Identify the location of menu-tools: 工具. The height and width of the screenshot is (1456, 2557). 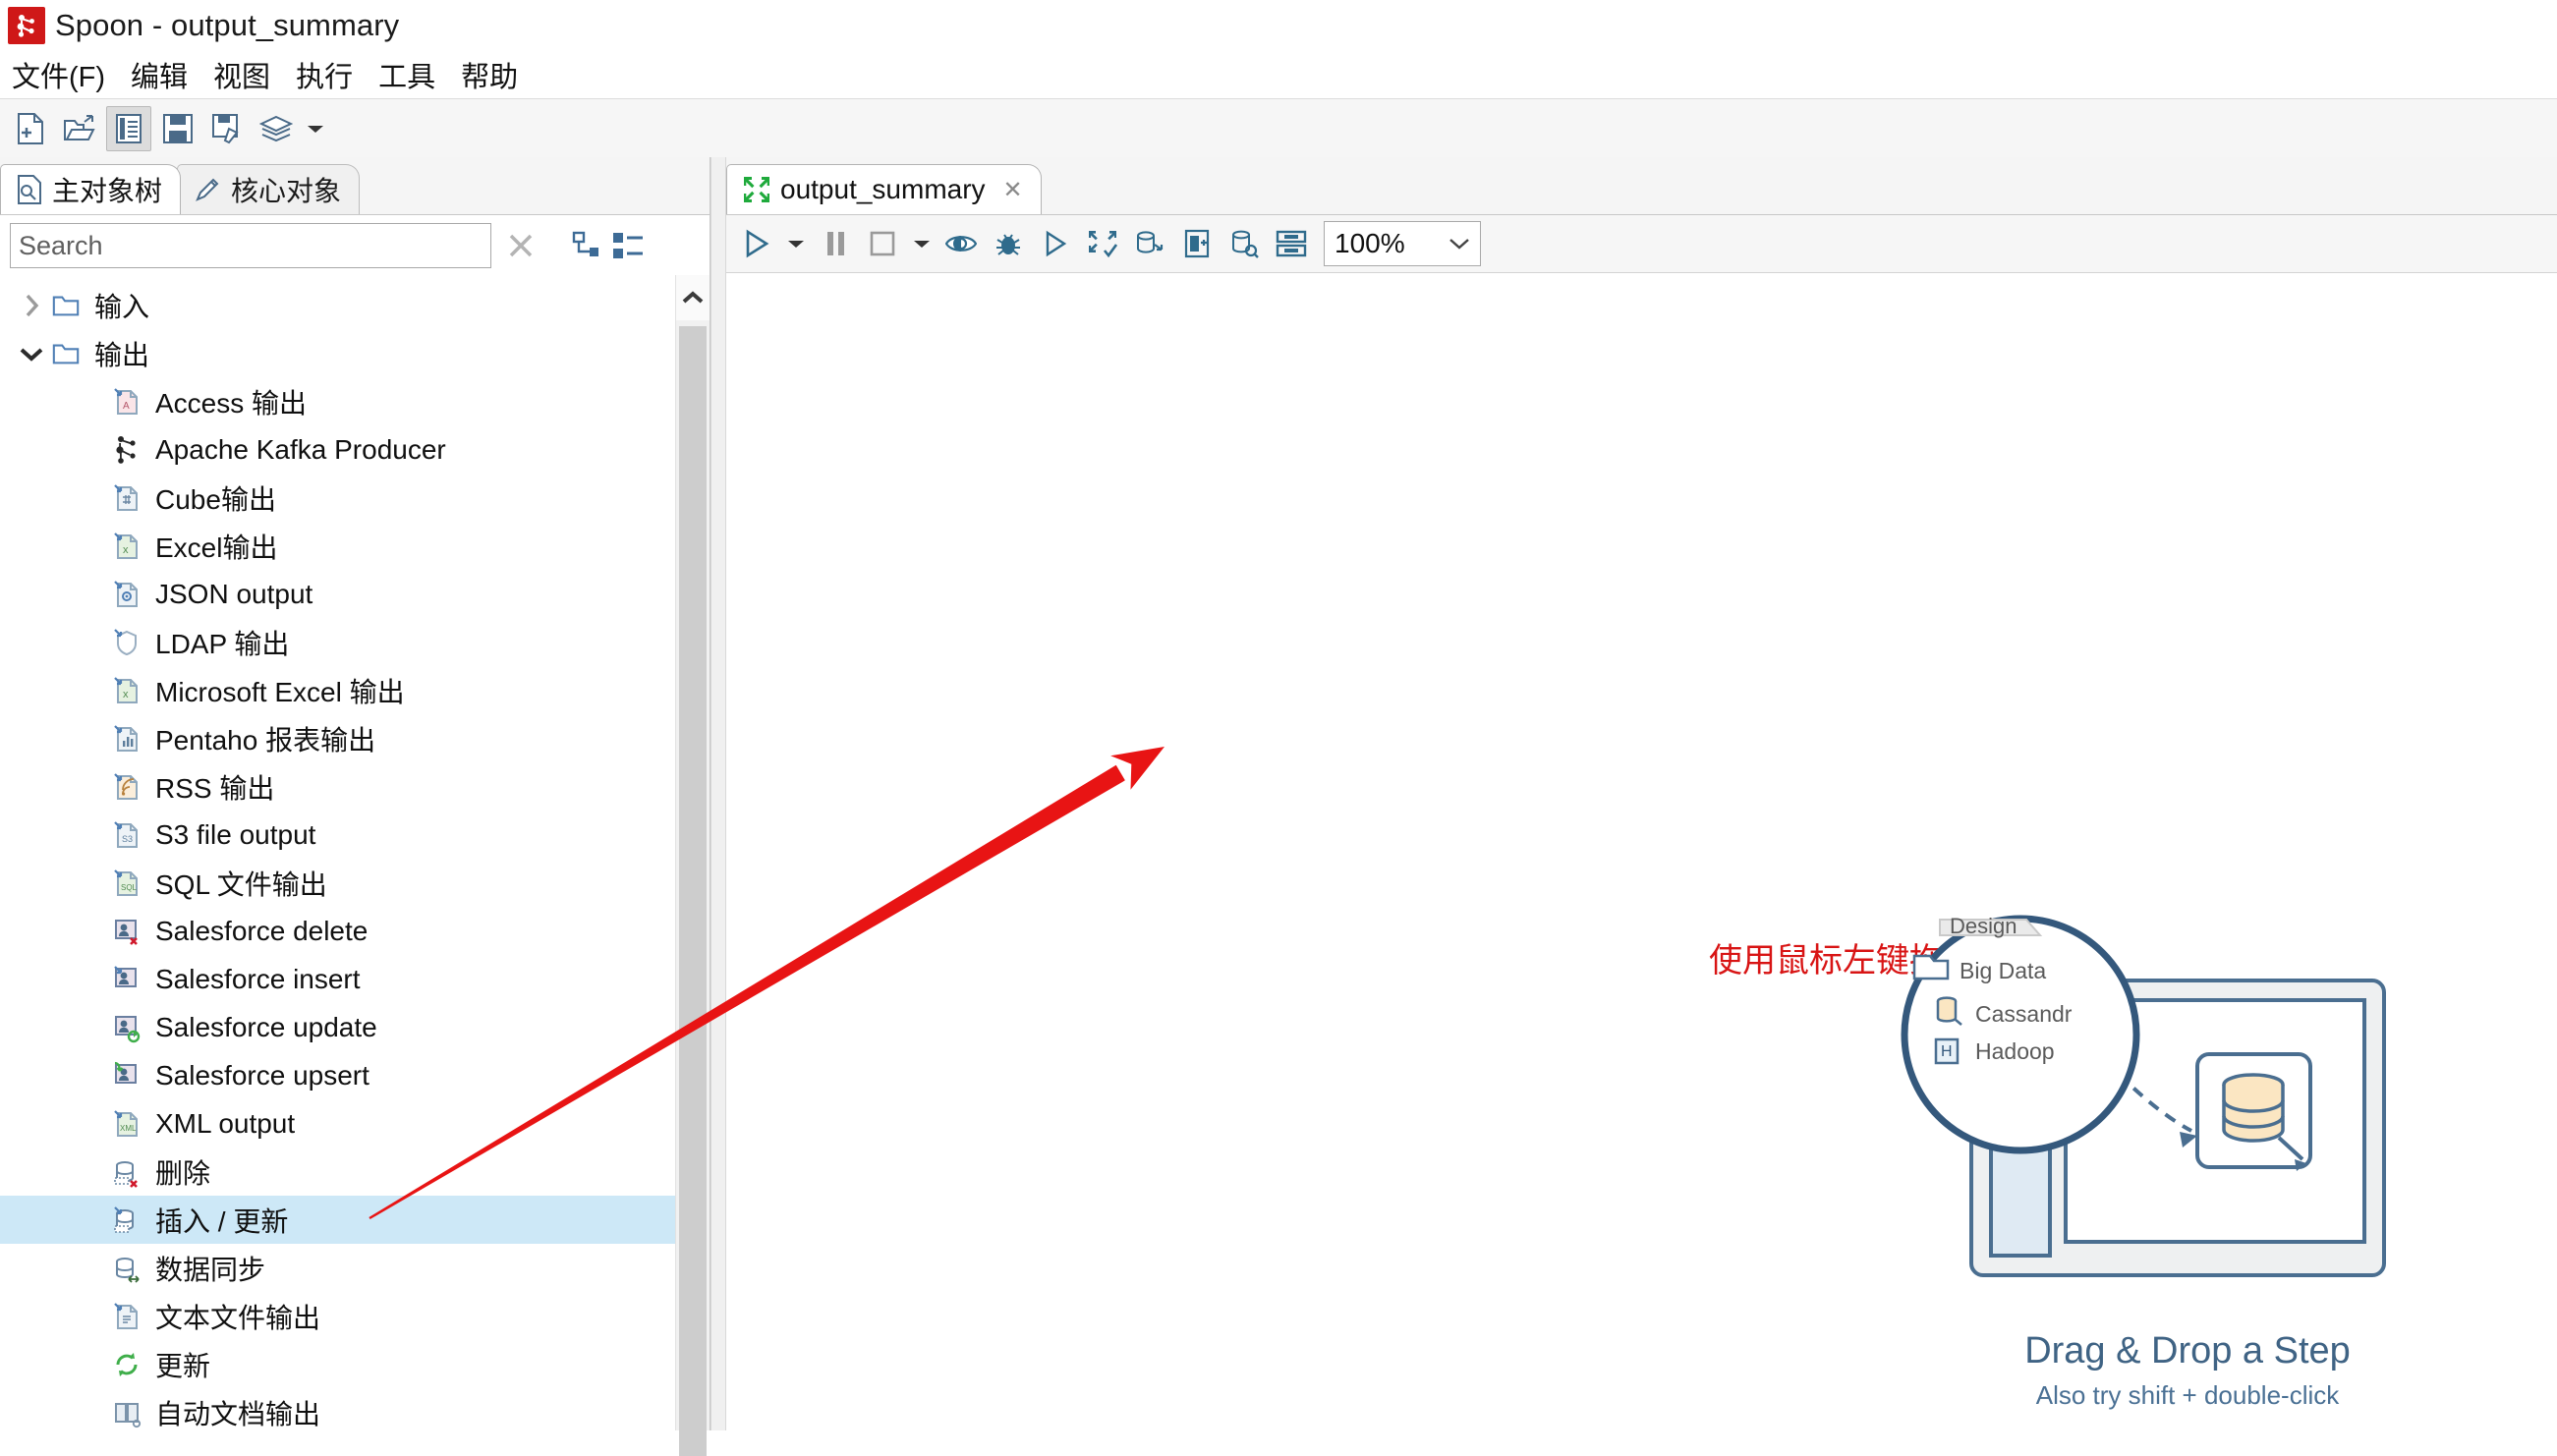
(407, 74).